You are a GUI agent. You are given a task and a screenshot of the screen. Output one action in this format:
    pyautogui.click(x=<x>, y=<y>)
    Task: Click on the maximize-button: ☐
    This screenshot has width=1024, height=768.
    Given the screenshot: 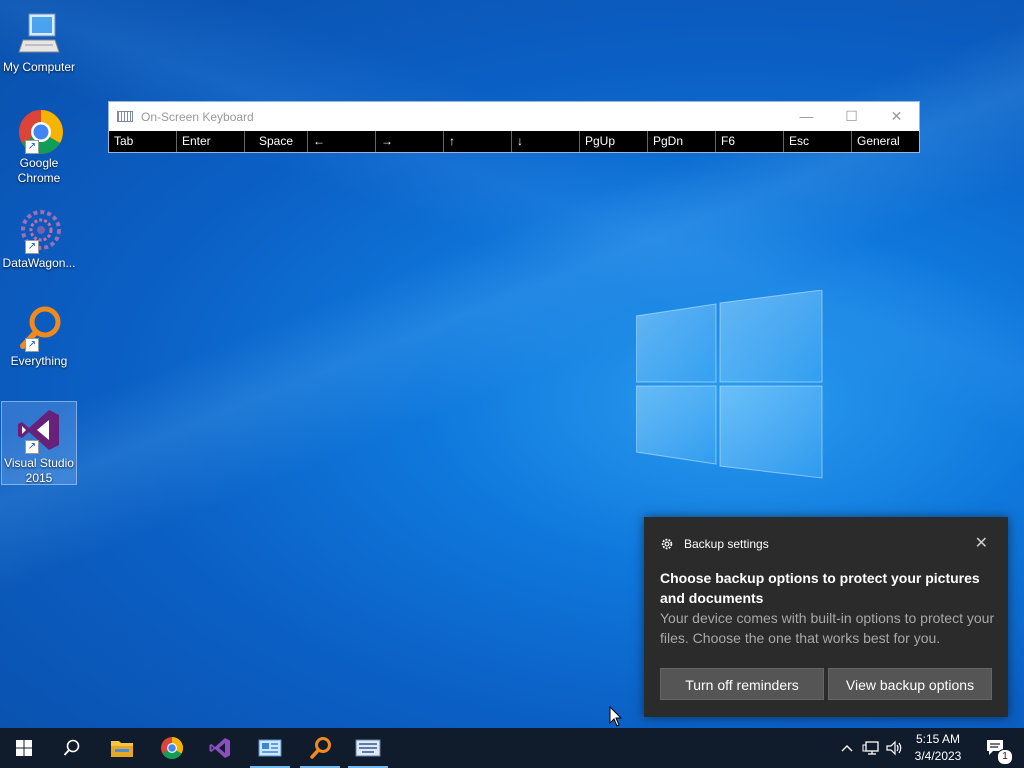 What is the action you would take?
    pyautogui.click(x=851, y=116)
    